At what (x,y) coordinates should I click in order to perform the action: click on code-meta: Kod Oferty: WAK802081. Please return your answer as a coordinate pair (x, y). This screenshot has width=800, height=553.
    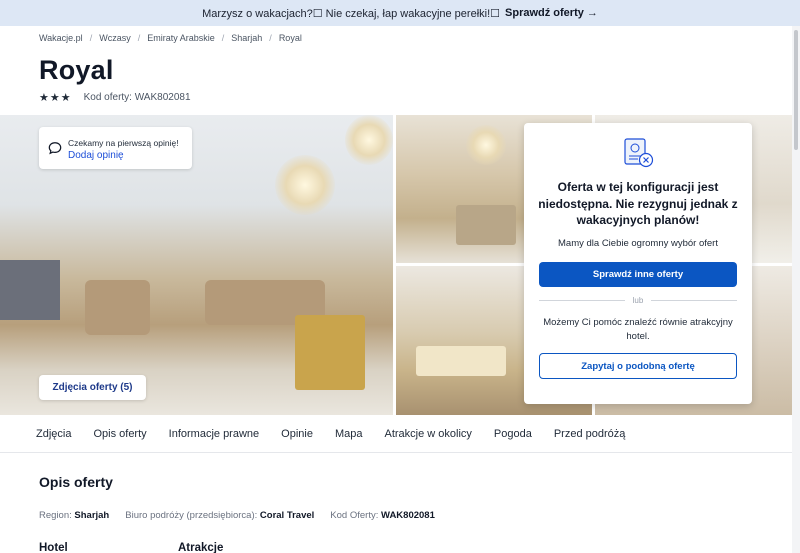
    Looking at the image, I should click on (382, 515).